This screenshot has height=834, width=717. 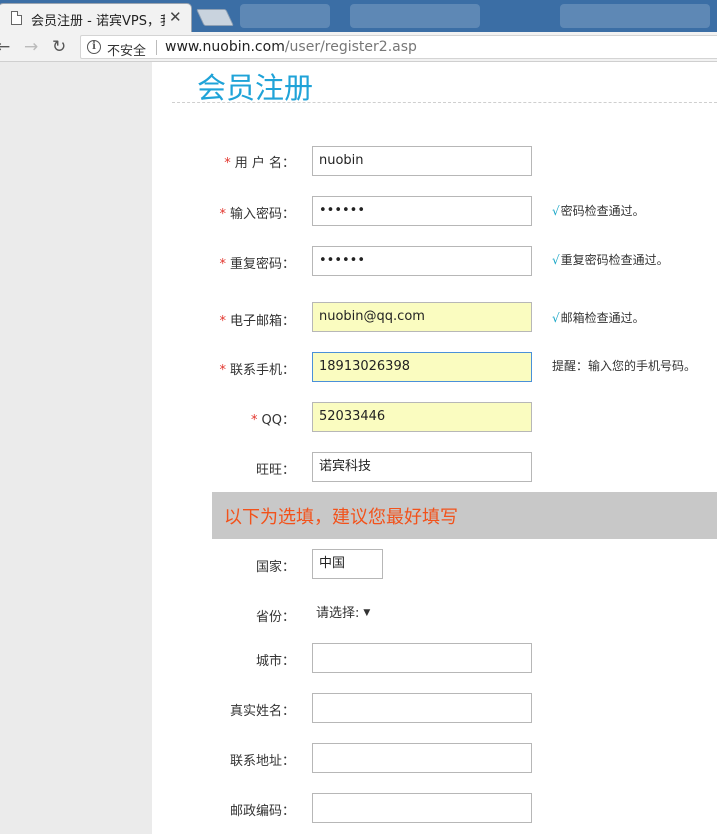 What do you see at coordinates (225, 47) in the screenshot?
I see `url-host: www.nuobin.com` at bounding box center [225, 47].